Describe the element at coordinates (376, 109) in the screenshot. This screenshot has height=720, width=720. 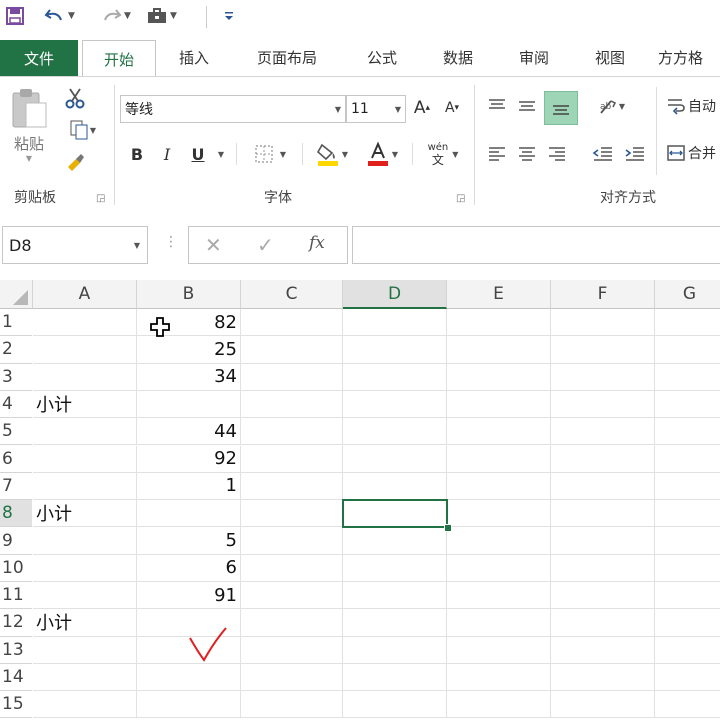
I see `font-size-combo: 11 ▼` at that location.